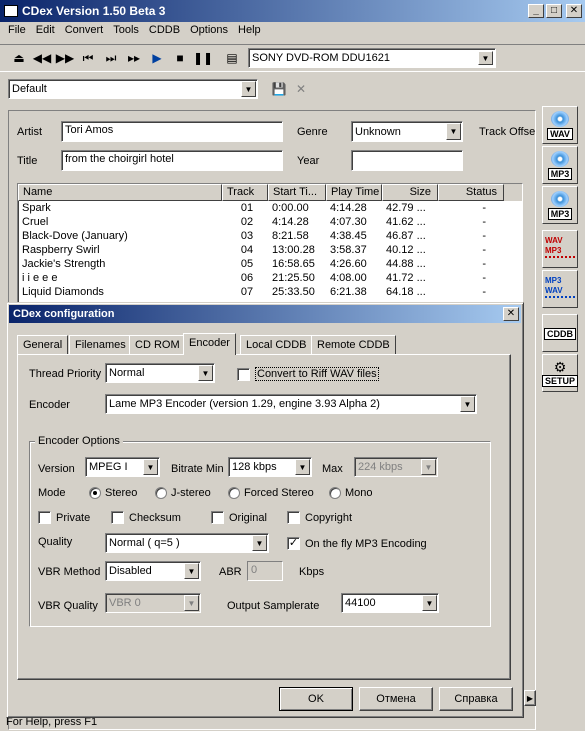 The height and width of the screenshot is (731, 585). Describe the element at coordinates (560, 333) in the screenshot. I see `cddb-button: CDDB` at that location.